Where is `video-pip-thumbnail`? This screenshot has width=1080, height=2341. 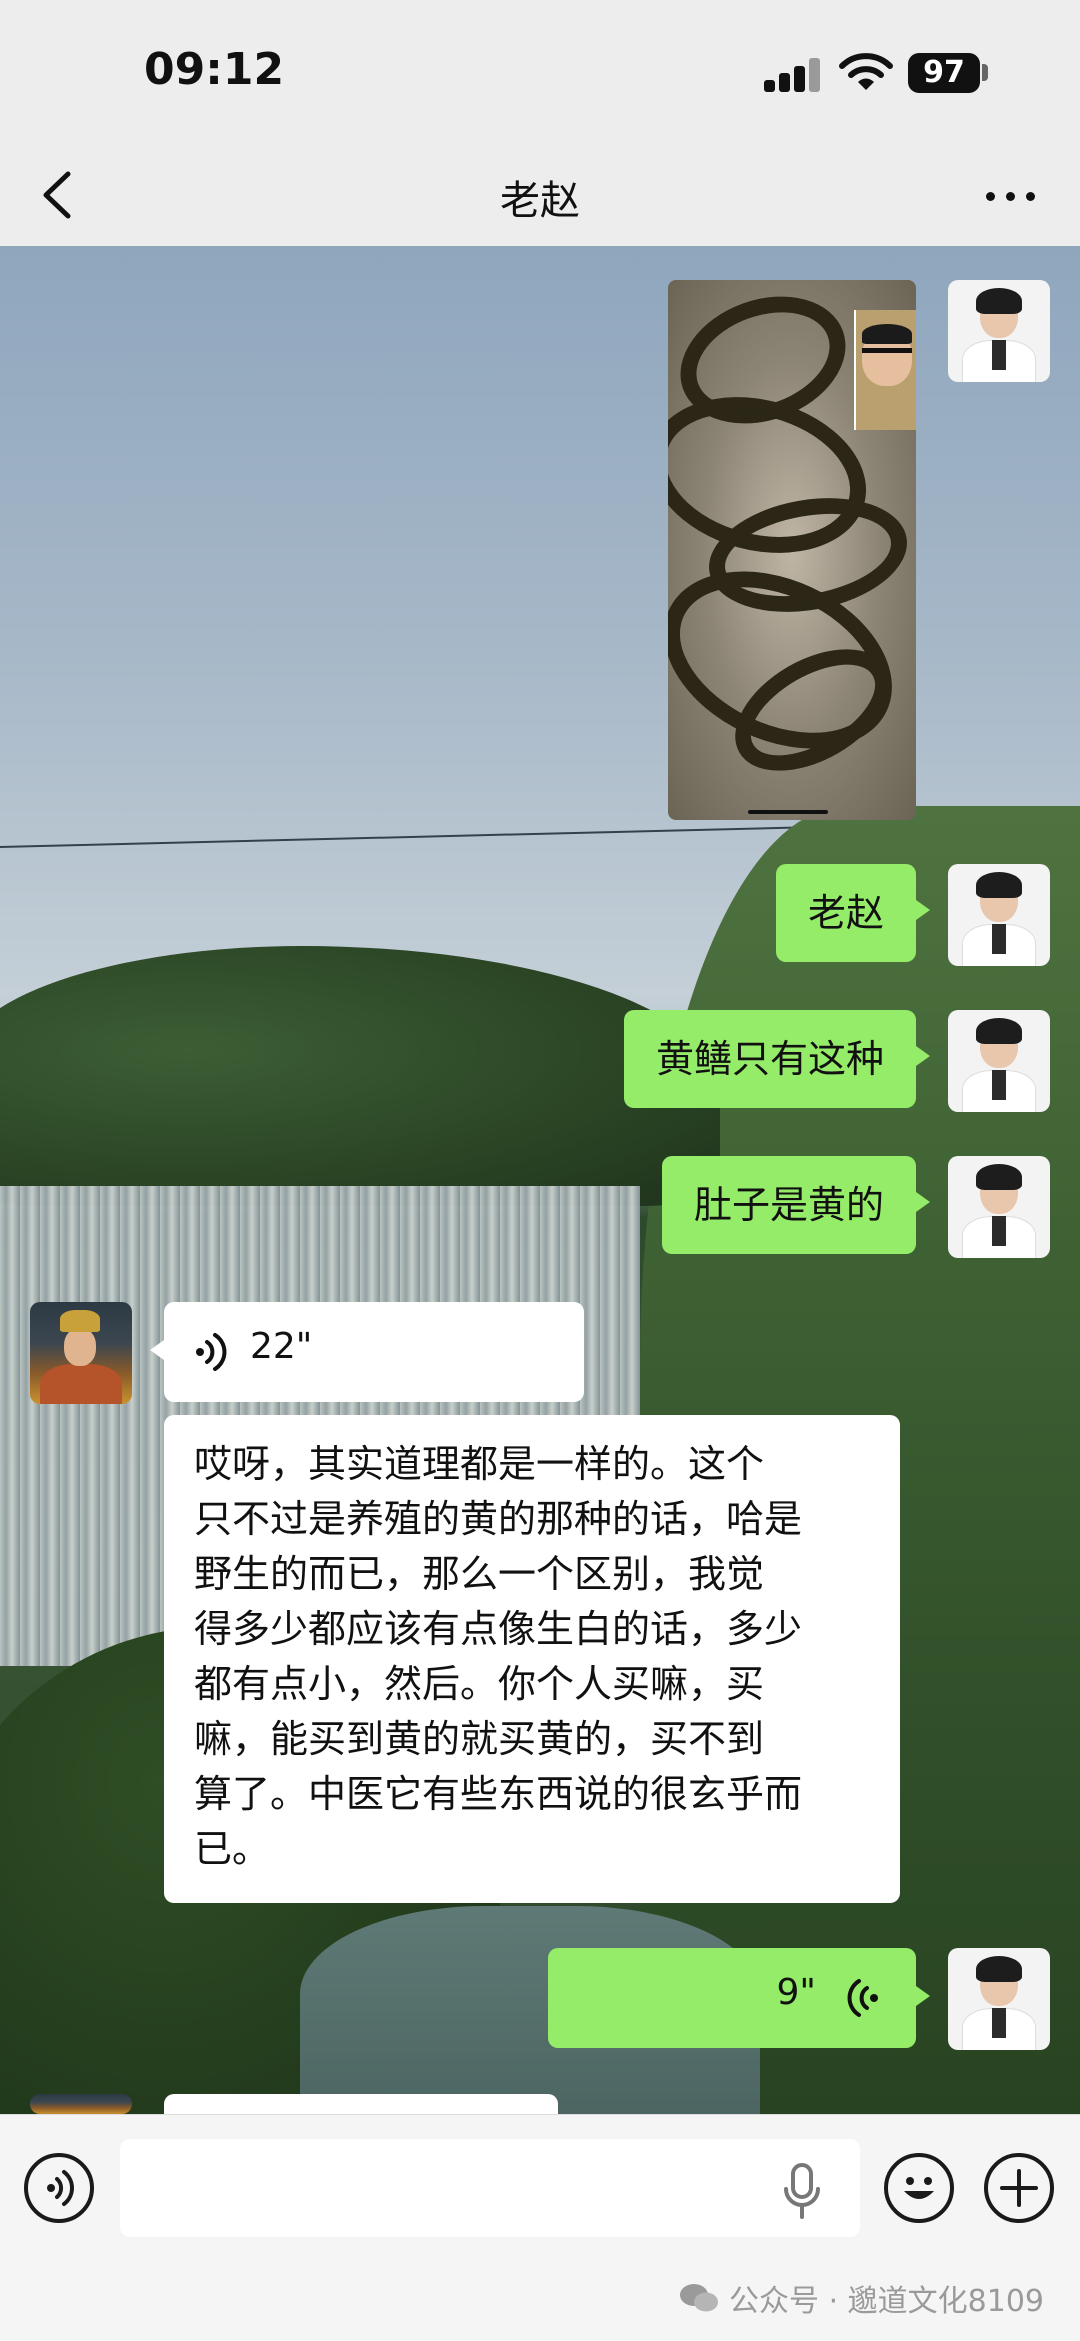 video-pip-thumbnail is located at coordinates (885, 370).